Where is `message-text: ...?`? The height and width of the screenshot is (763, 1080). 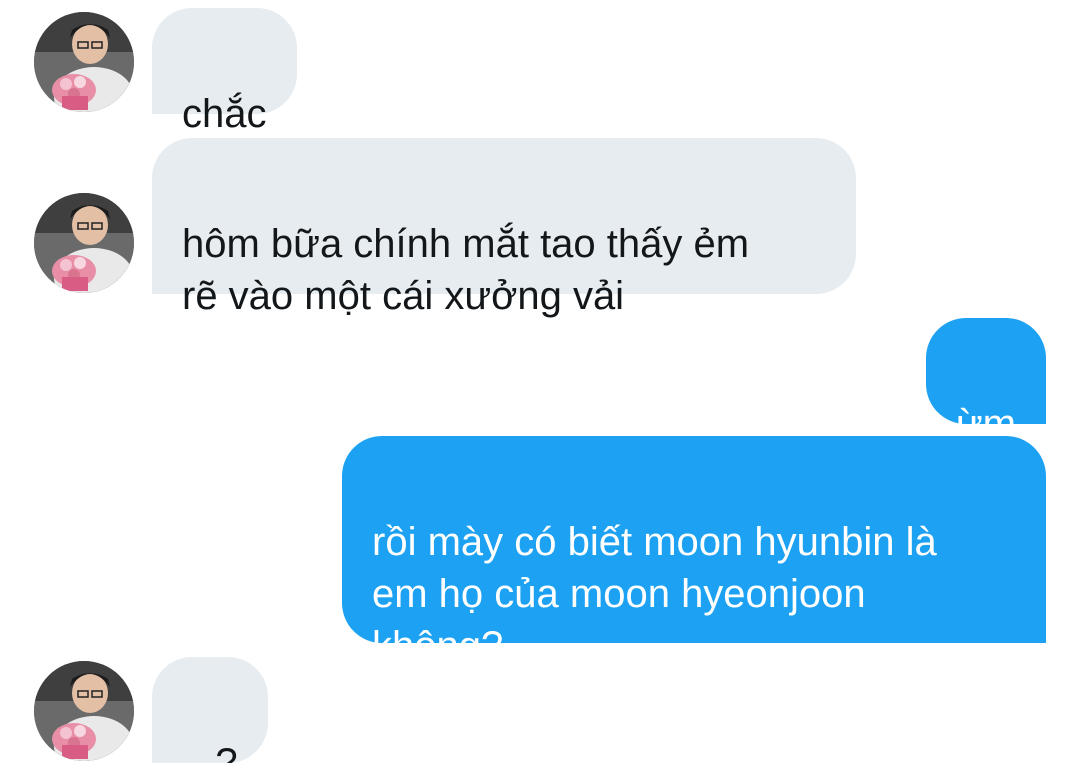
message-text: ...? is located at coordinates (210, 752).